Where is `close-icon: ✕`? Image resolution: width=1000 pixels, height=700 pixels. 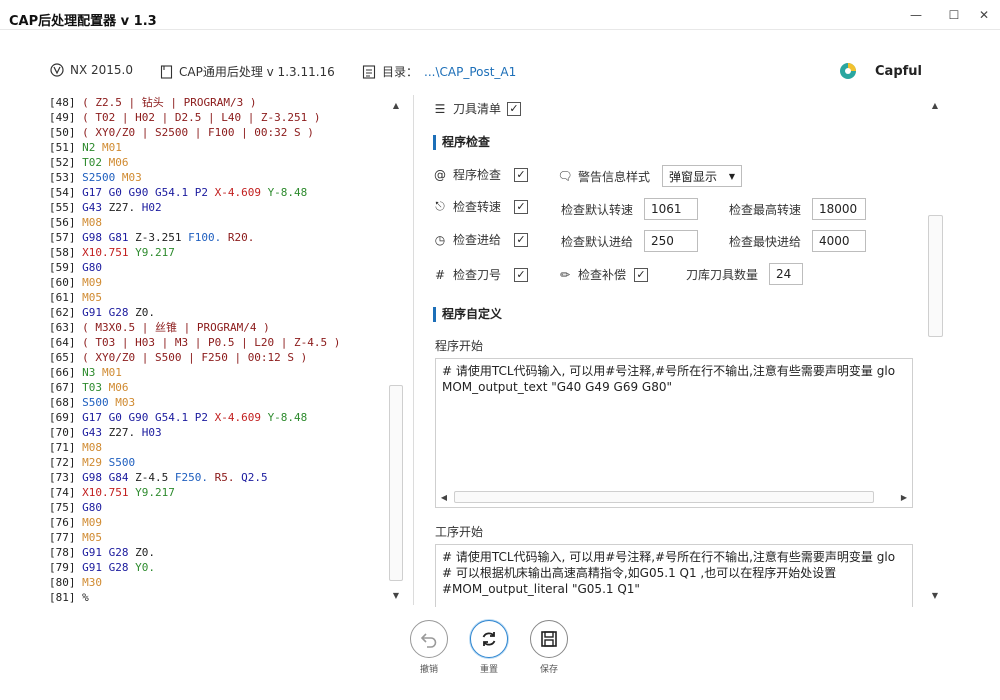
close-icon: ✕ is located at coordinates (983, 15).